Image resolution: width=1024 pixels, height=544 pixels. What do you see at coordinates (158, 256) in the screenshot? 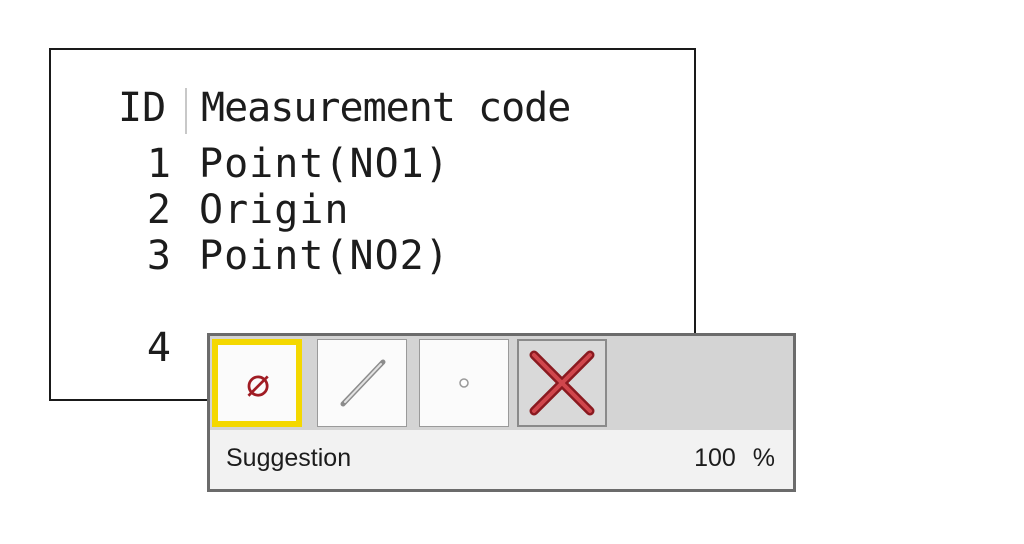
I see `row-id: 3` at bounding box center [158, 256].